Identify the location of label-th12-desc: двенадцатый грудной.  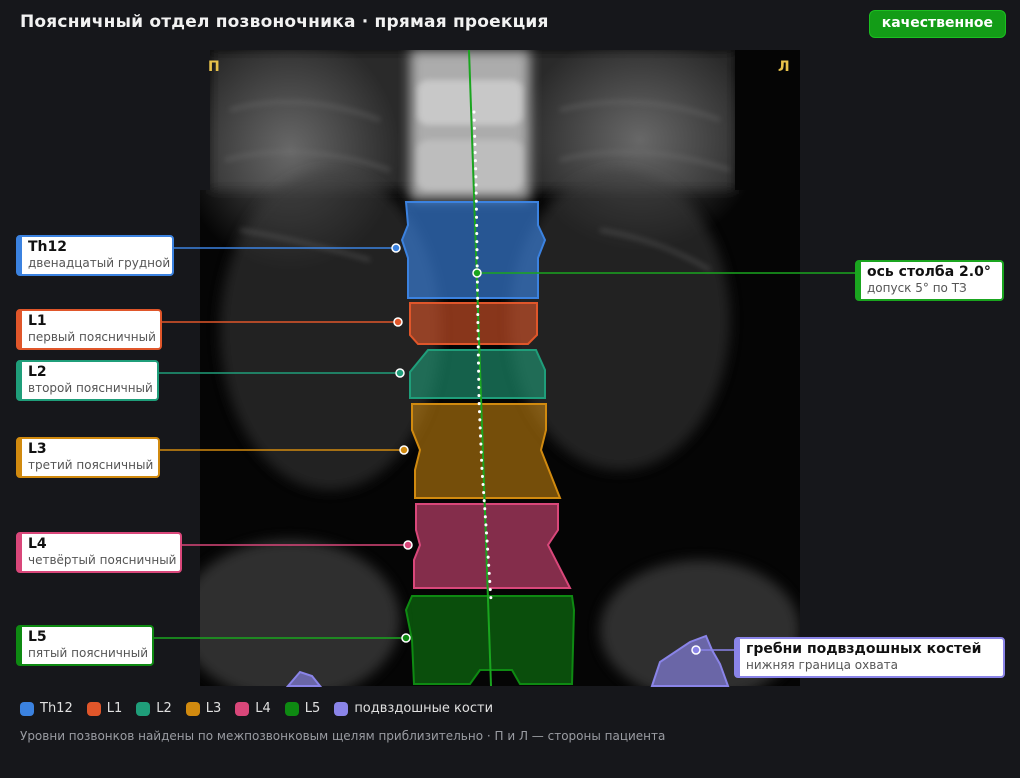
(99, 263).